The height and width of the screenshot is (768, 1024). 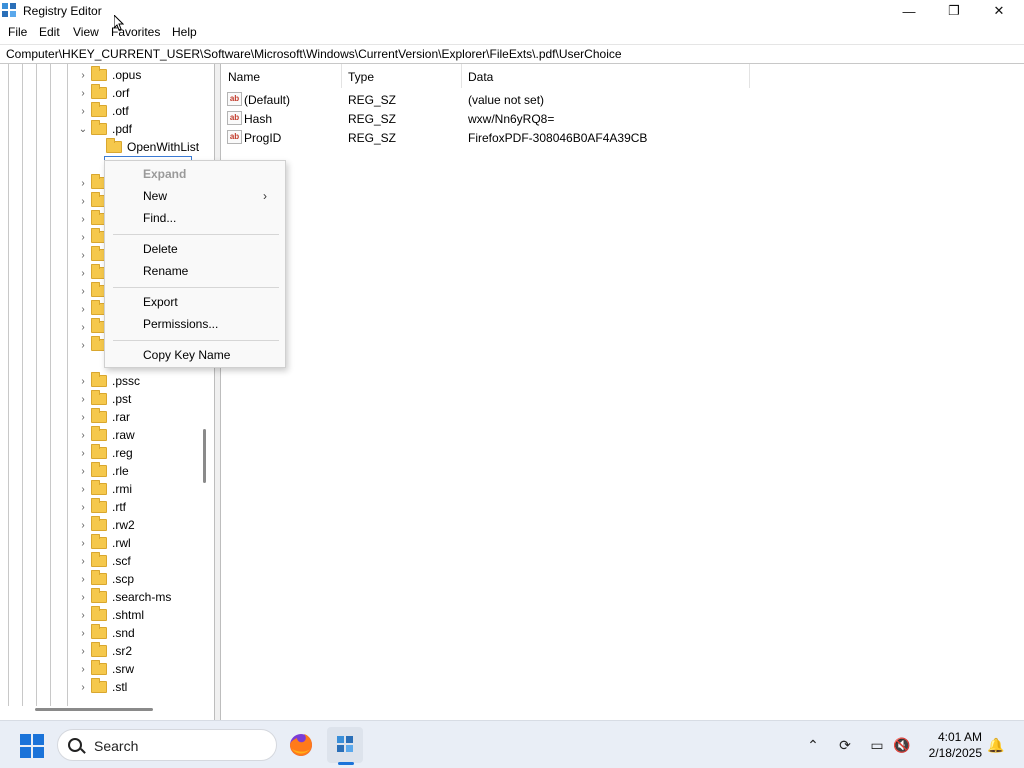 What do you see at coordinates (32, 746) in the screenshot?
I see `start-button` at bounding box center [32, 746].